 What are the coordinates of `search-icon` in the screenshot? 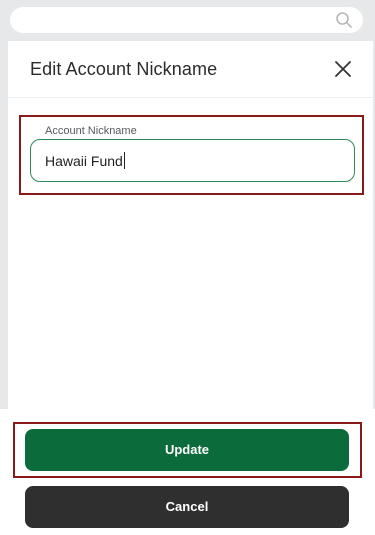 It's located at (344, 20).